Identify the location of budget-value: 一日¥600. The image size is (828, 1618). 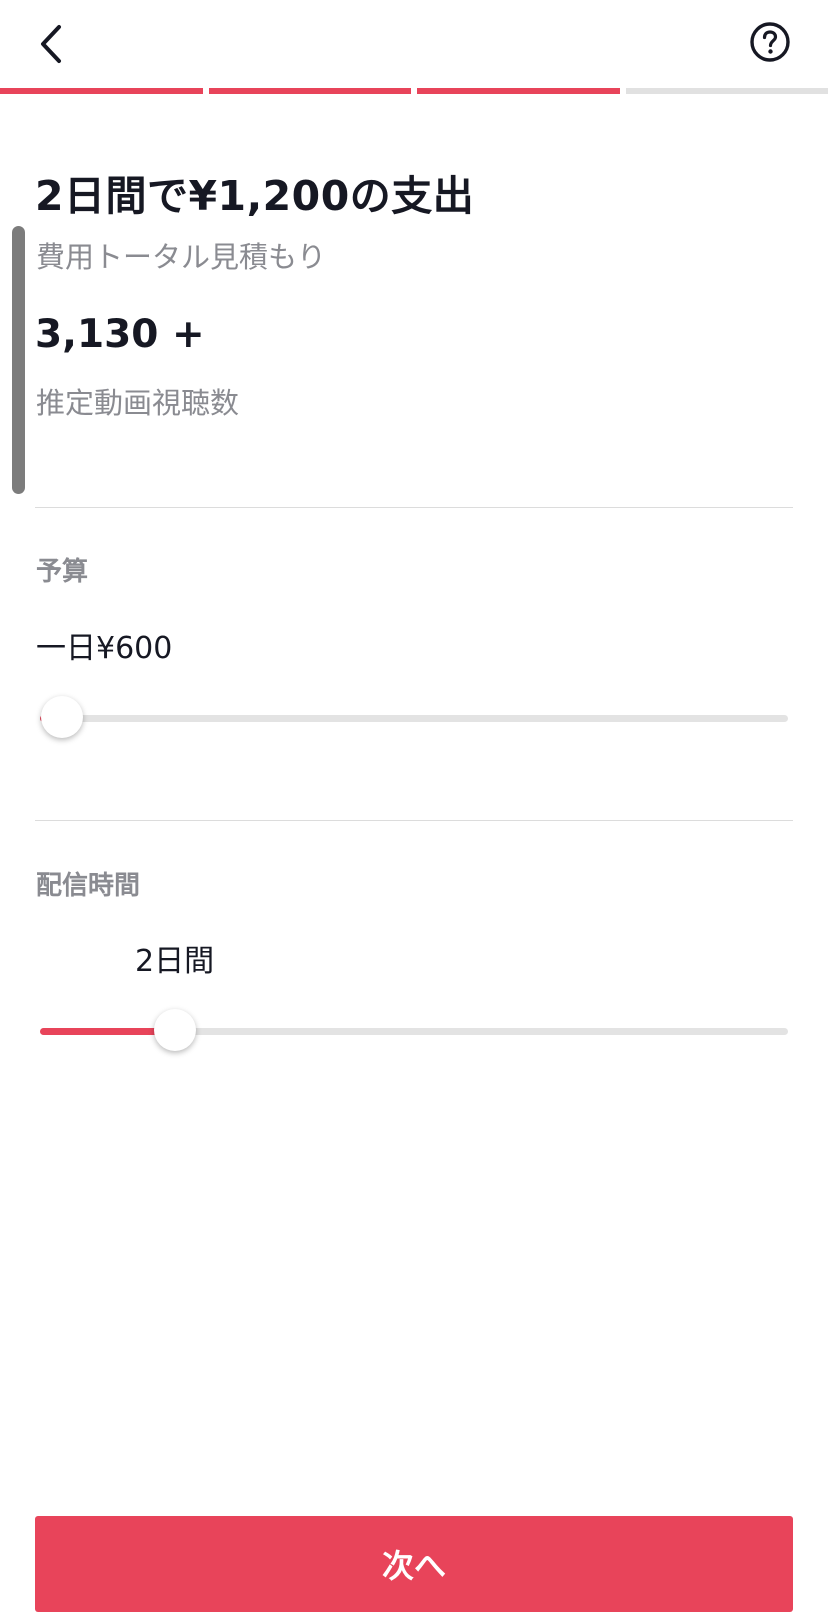
(104, 648).